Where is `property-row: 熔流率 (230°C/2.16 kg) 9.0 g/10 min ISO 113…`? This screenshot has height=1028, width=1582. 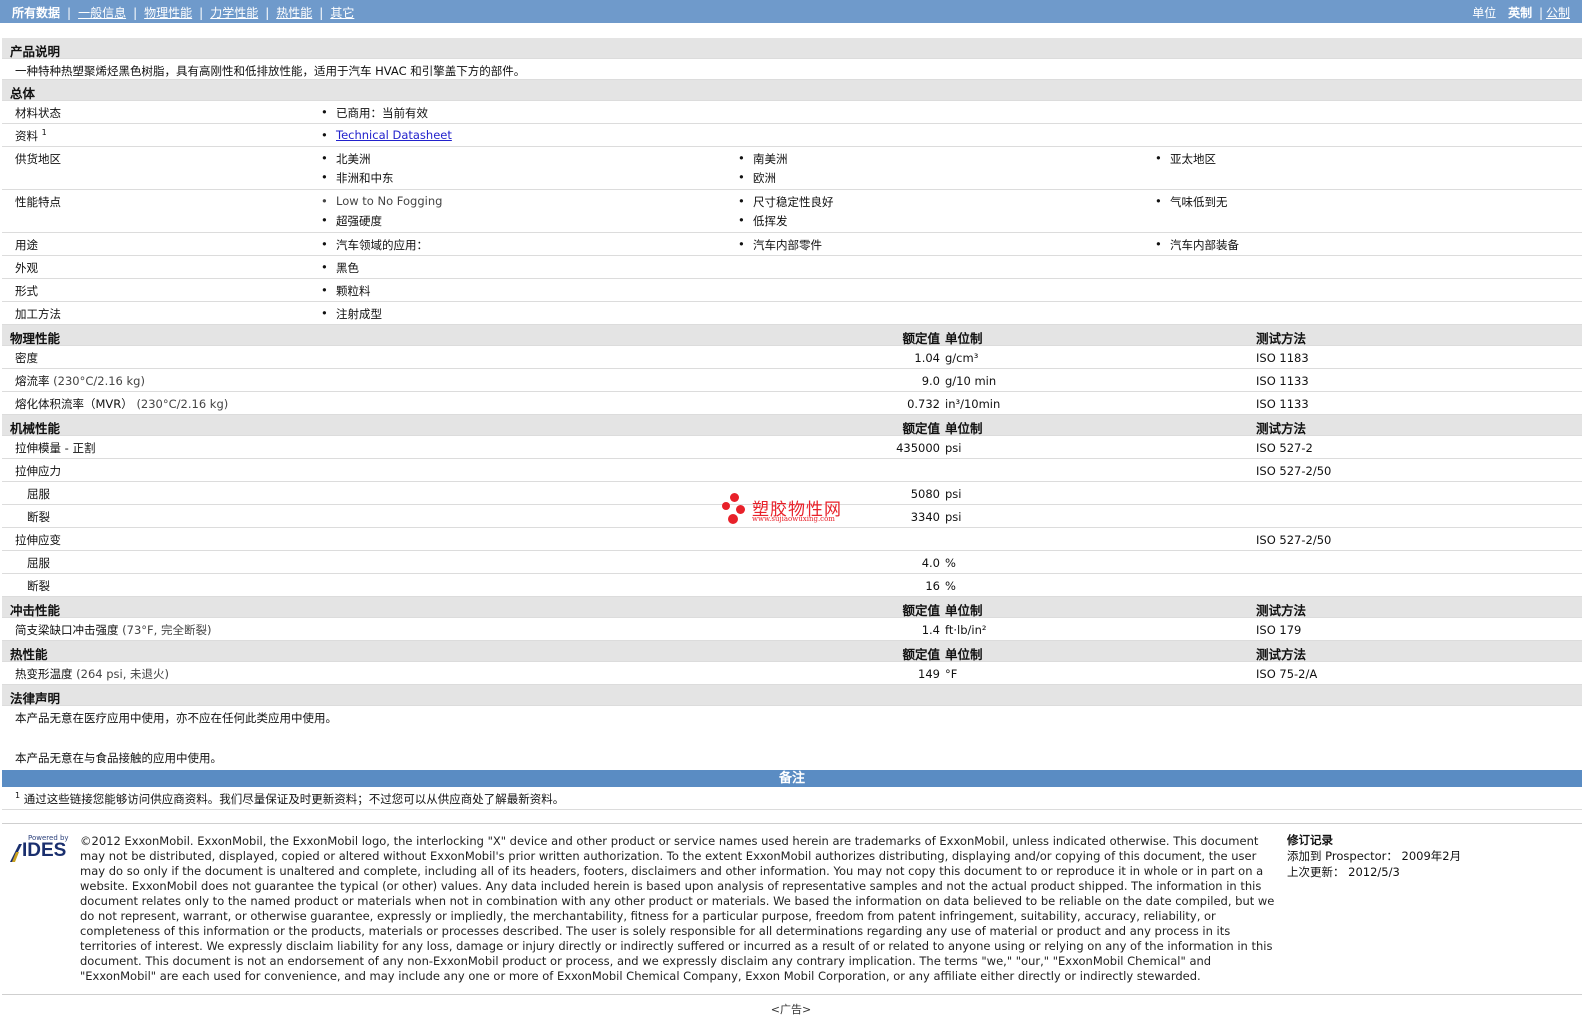
property-row: 熔流率 (230°C/2.16 kg) 9.0 g/10 min ISO 113… is located at coordinates (792, 380).